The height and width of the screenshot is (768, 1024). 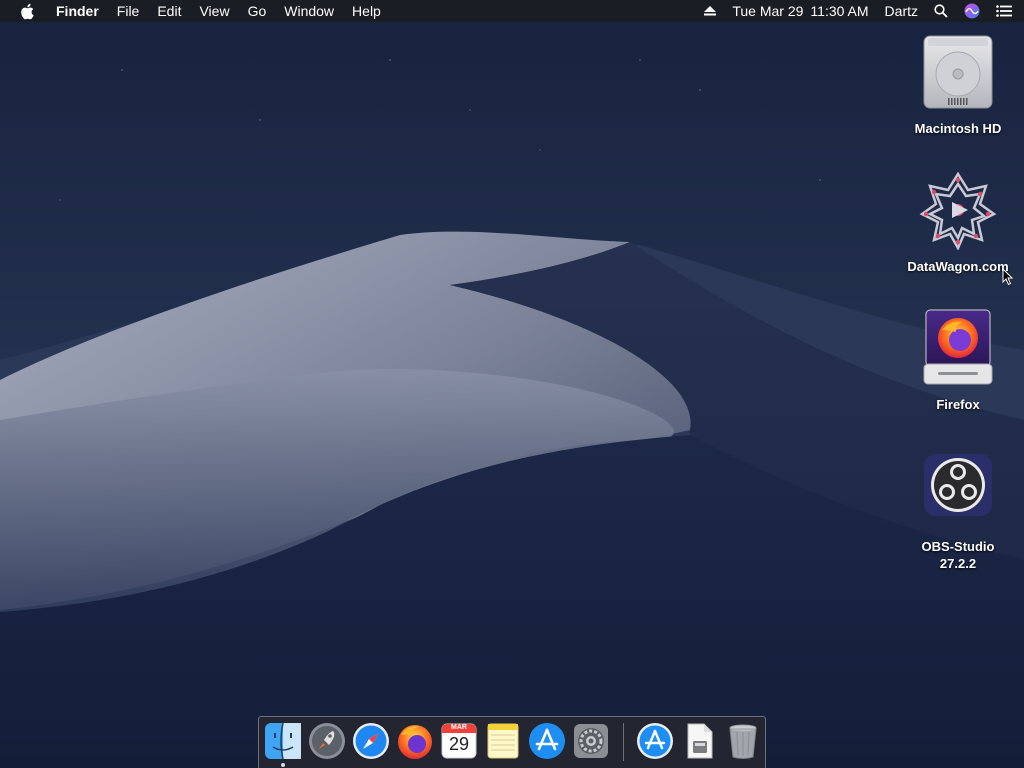 What do you see at coordinates (1004, 11) in the screenshot?
I see `notification-center-icon` at bounding box center [1004, 11].